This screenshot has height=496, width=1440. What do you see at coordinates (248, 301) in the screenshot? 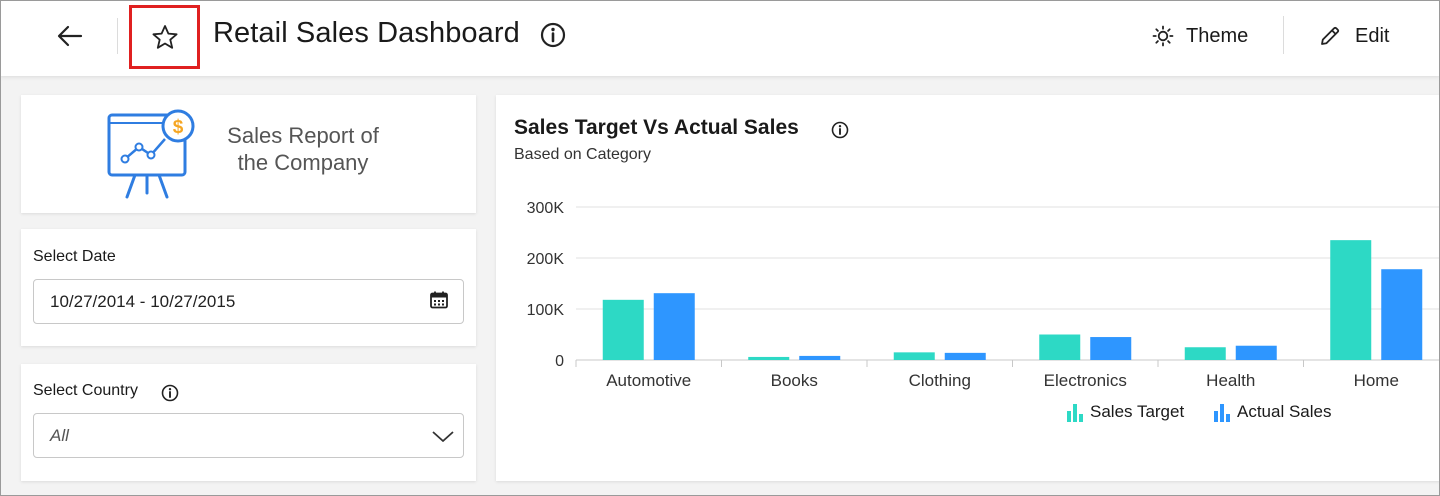
I see `date-range-input: 10/27/2014 - 10/27/2015` at bounding box center [248, 301].